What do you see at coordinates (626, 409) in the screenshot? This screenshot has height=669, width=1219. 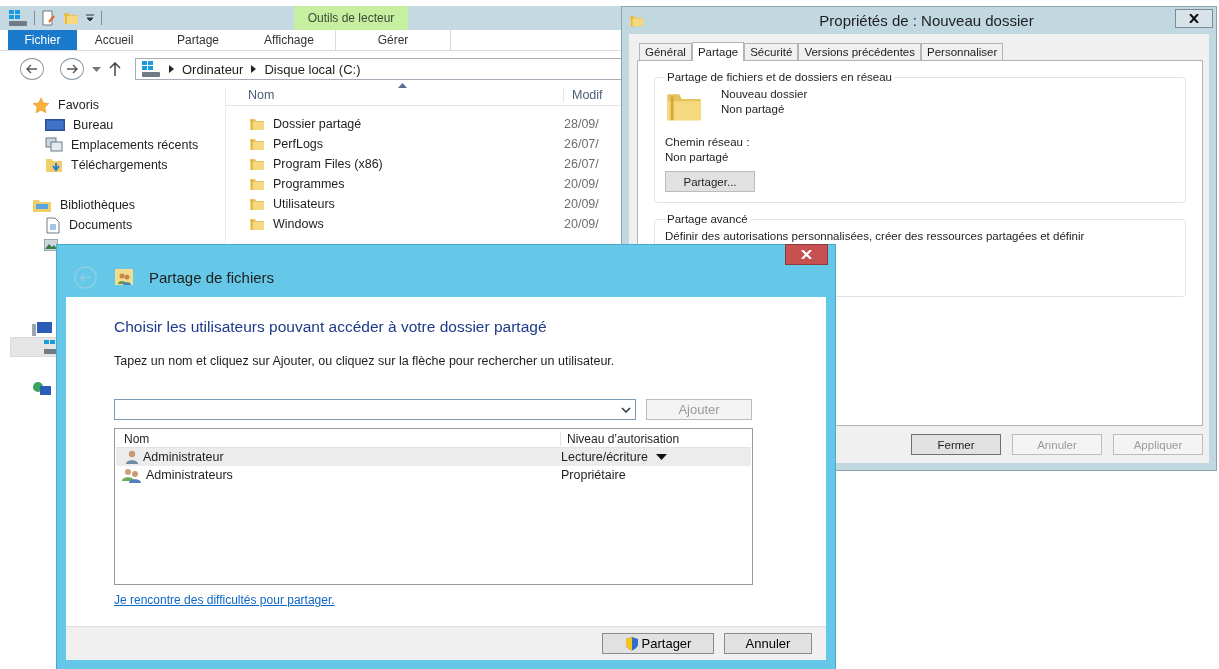 I see `chevron-down-icon` at bounding box center [626, 409].